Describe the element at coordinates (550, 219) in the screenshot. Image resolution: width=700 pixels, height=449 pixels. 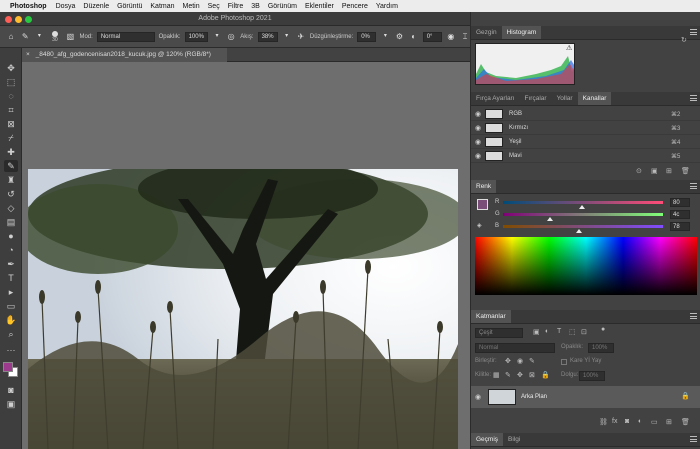
I see `green-slider-knob` at that location.